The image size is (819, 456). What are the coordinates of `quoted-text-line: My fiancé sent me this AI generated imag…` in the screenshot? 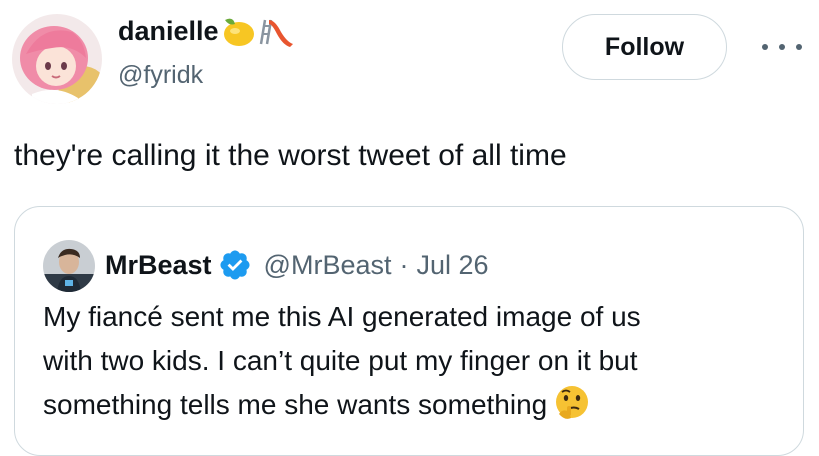 It's located at (342, 316).